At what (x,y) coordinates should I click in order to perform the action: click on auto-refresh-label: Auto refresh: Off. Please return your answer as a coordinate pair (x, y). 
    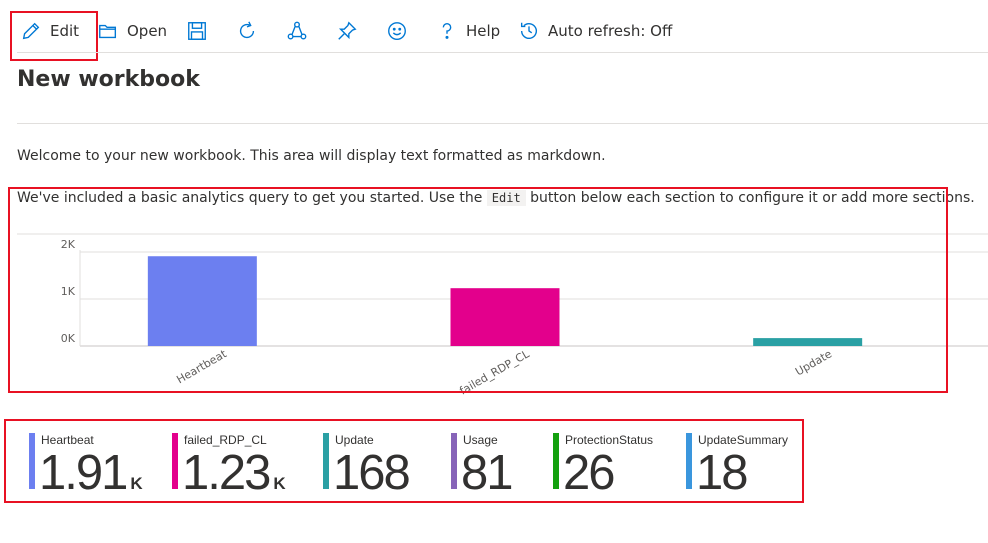
    Looking at the image, I should click on (610, 31).